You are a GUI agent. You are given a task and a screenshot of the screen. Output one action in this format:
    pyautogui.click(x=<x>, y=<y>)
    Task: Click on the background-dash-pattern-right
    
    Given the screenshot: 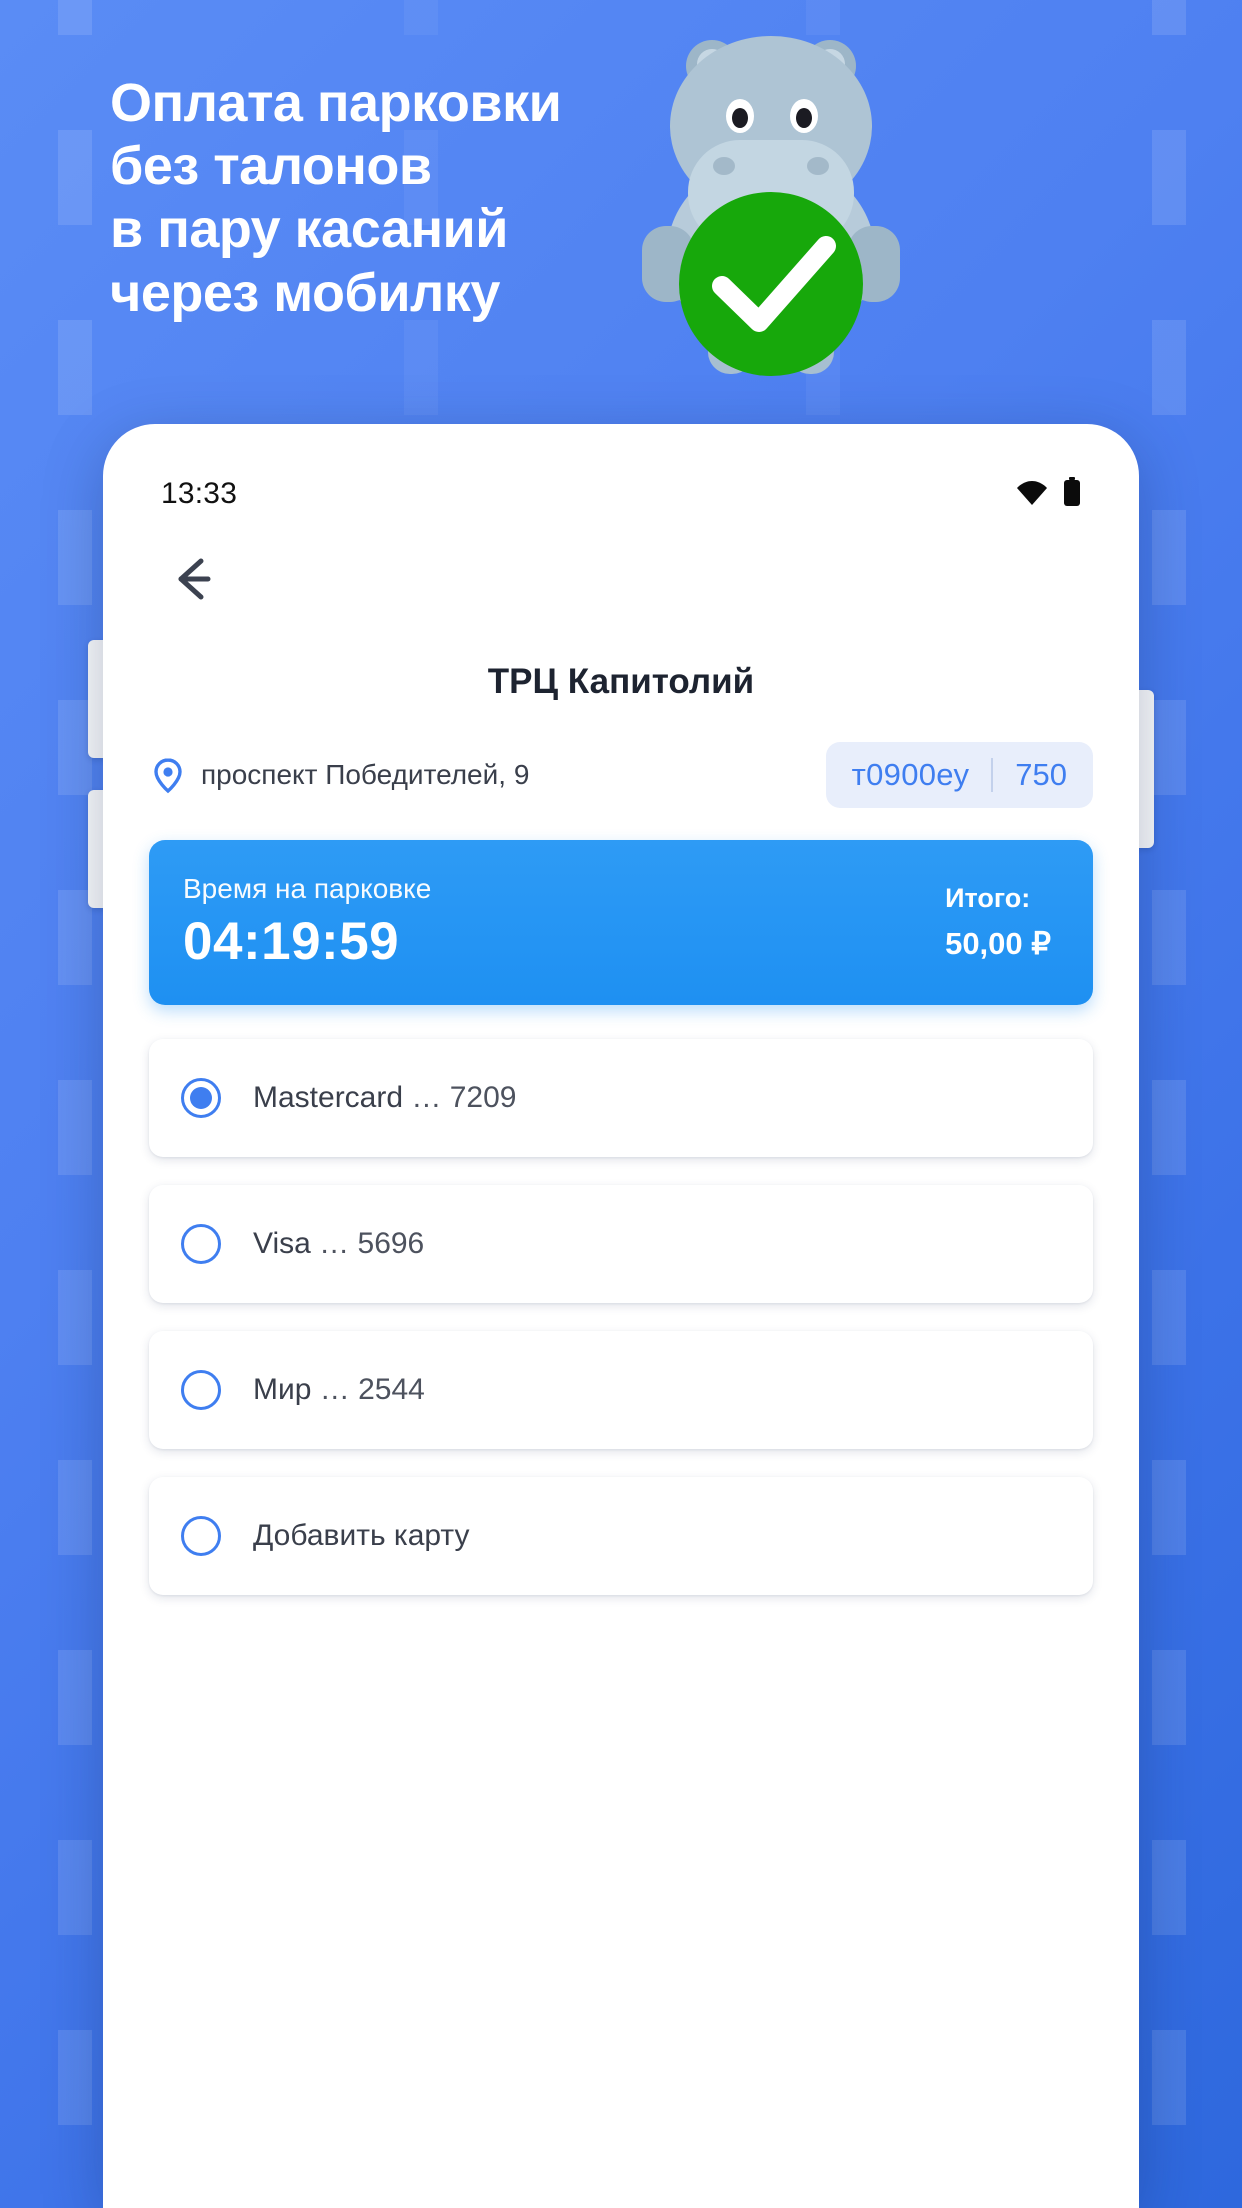 What is the action you would take?
    pyautogui.click(x=1169, y=1104)
    